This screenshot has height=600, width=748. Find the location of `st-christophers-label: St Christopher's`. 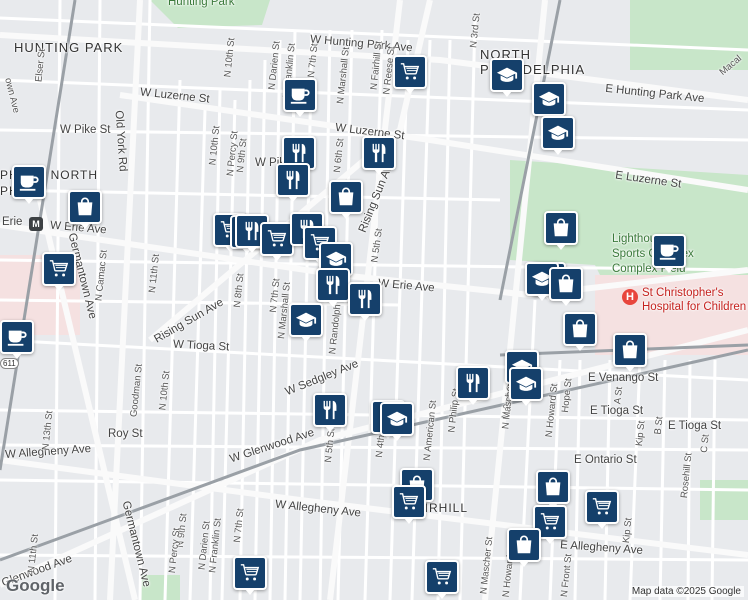

st-christophers-label: St Christopher's is located at coordinates (682, 293).